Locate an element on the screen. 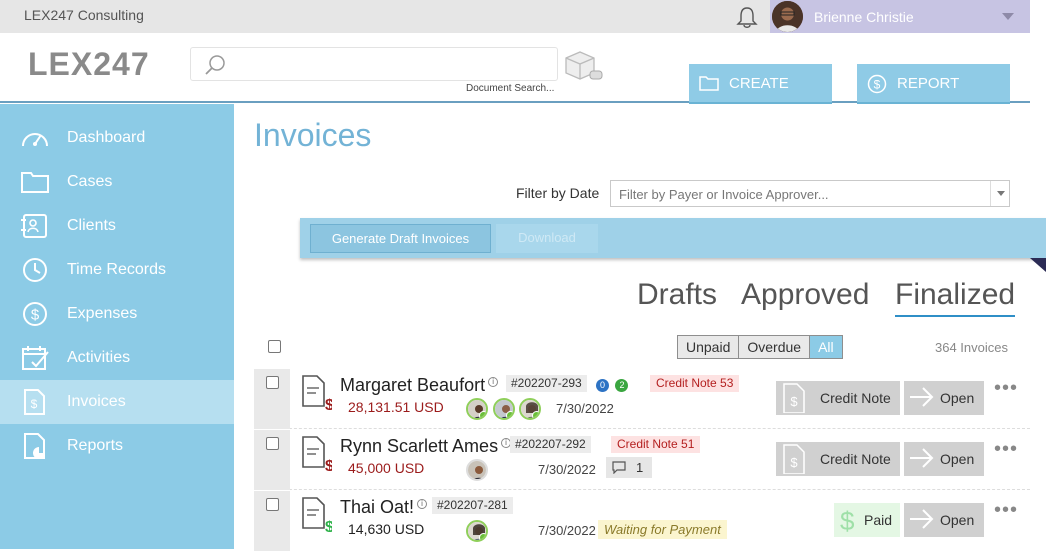  invoice-icon: $ is located at coordinates (34, 402).